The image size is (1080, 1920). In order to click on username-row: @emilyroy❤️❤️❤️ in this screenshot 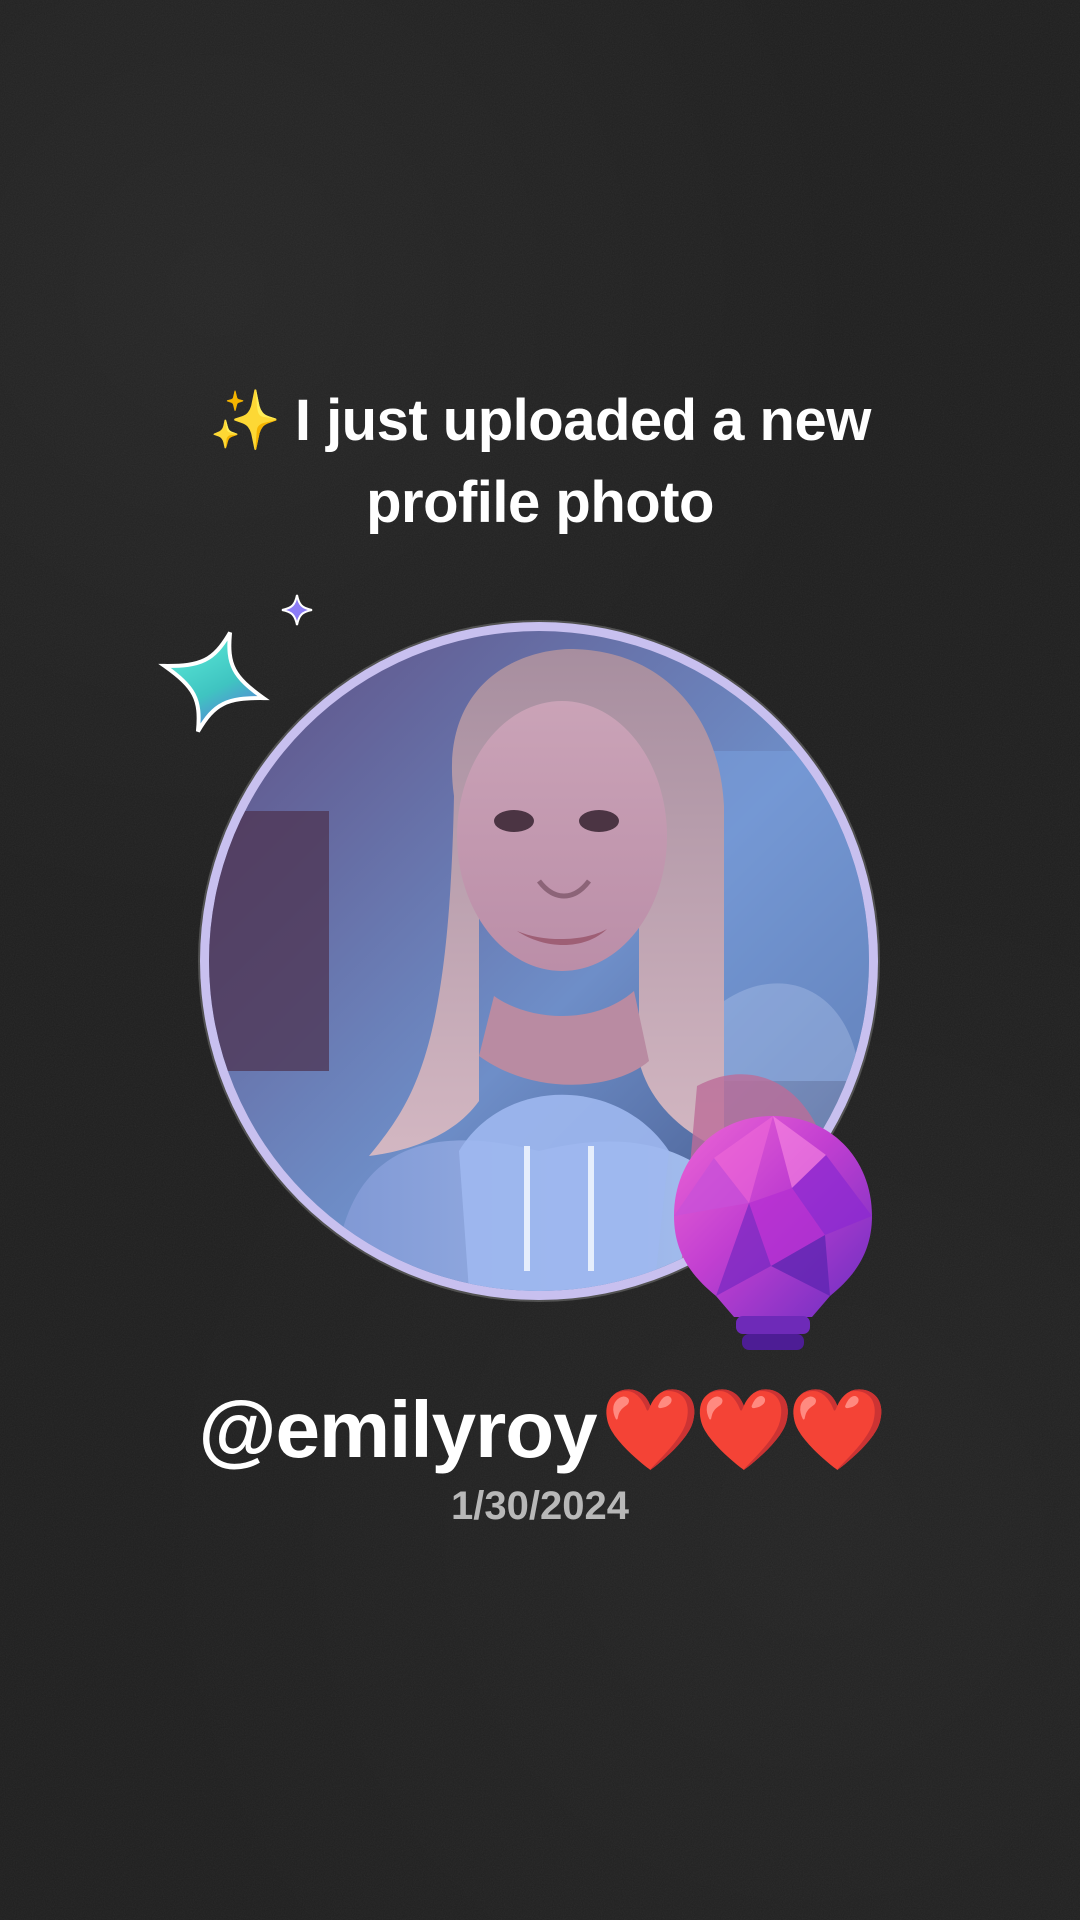, I will do `click(540, 1430)`.